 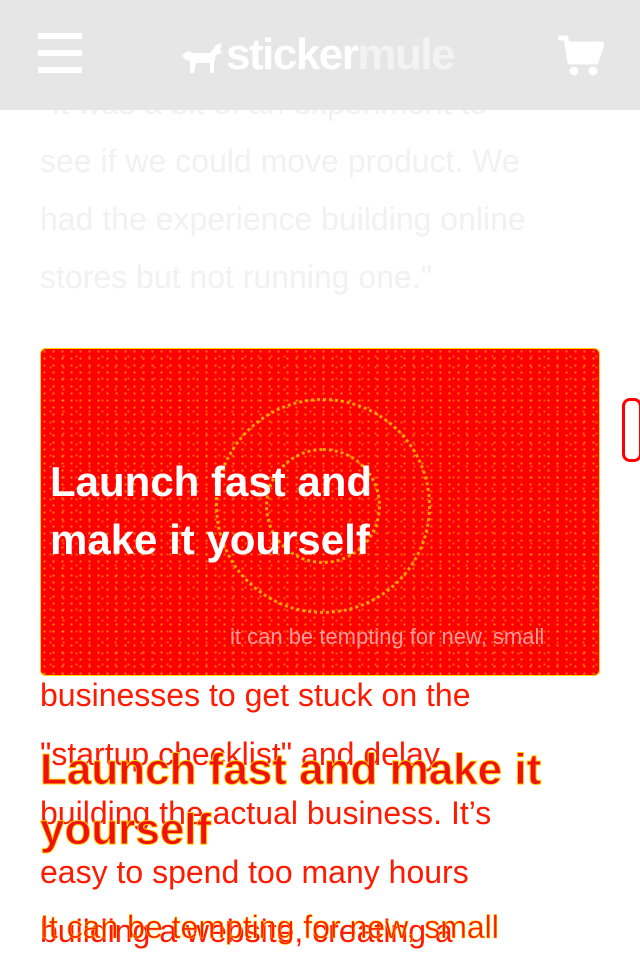 I want to click on scrollbar-handle, so click(x=631, y=430).